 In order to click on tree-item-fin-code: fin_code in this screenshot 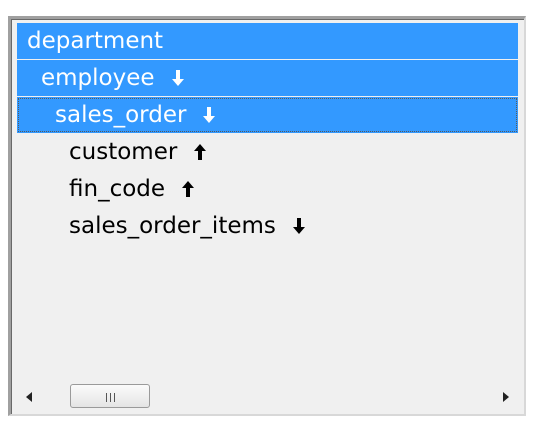, I will do `click(267, 189)`.